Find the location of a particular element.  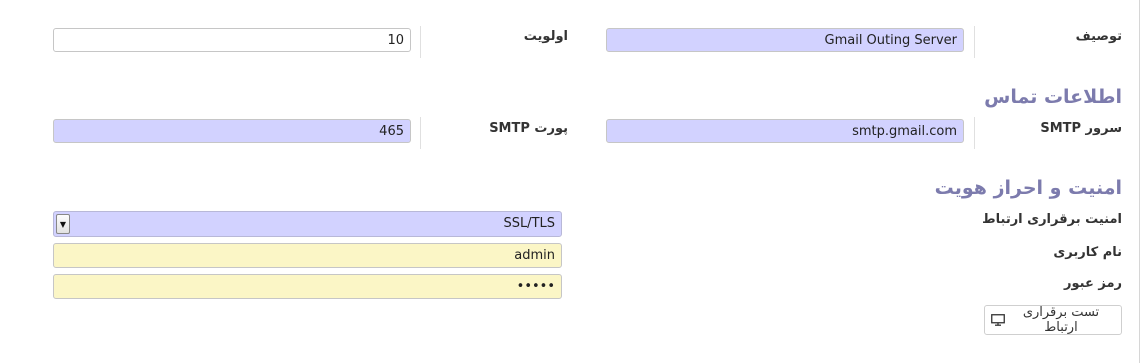

smtp-server-divider is located at coordinates (974, 133).